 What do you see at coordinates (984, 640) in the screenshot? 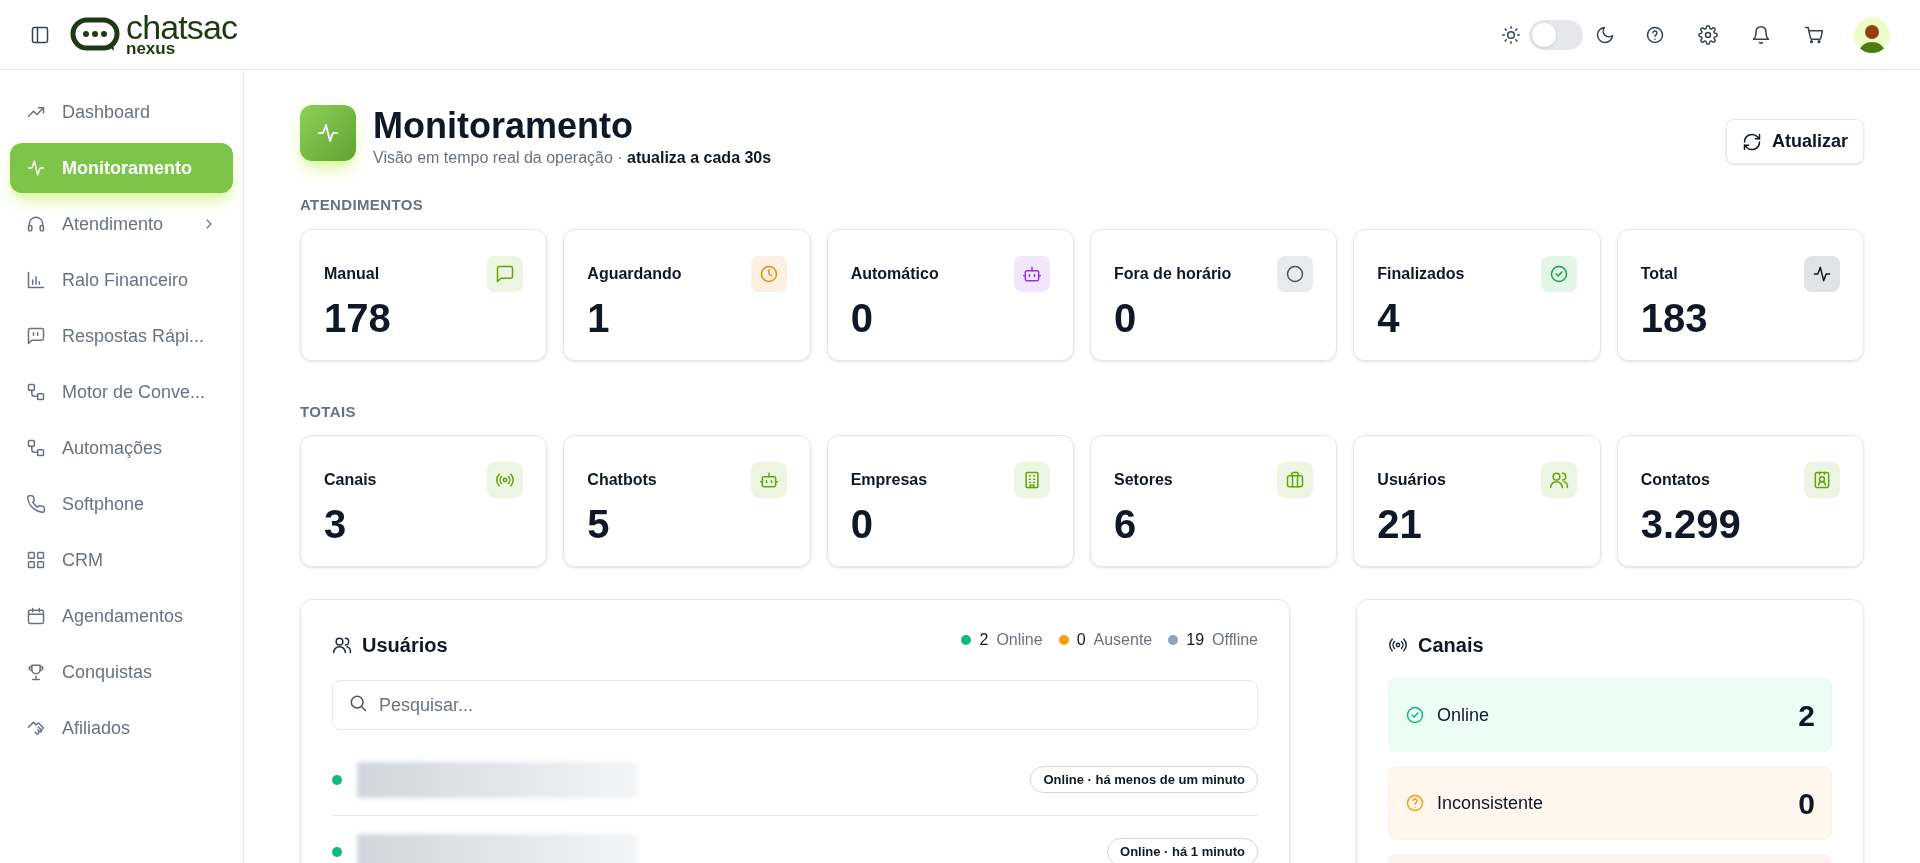
I see `legend-count: 2` at bounding box center [984, 640].